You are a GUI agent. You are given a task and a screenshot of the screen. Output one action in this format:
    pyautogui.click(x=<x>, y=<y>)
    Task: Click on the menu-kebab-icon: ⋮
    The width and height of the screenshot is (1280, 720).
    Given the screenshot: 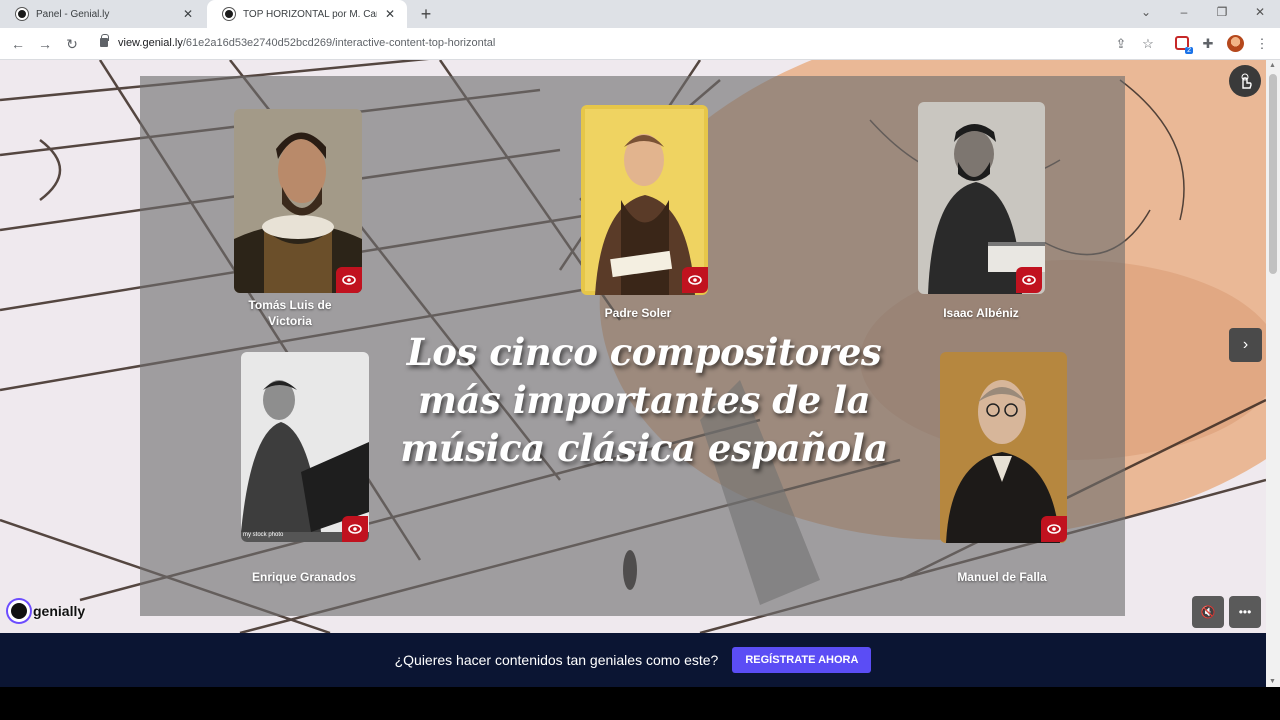 What is the action you would take?
    pyautogui.click(x=1262, y=44)
    